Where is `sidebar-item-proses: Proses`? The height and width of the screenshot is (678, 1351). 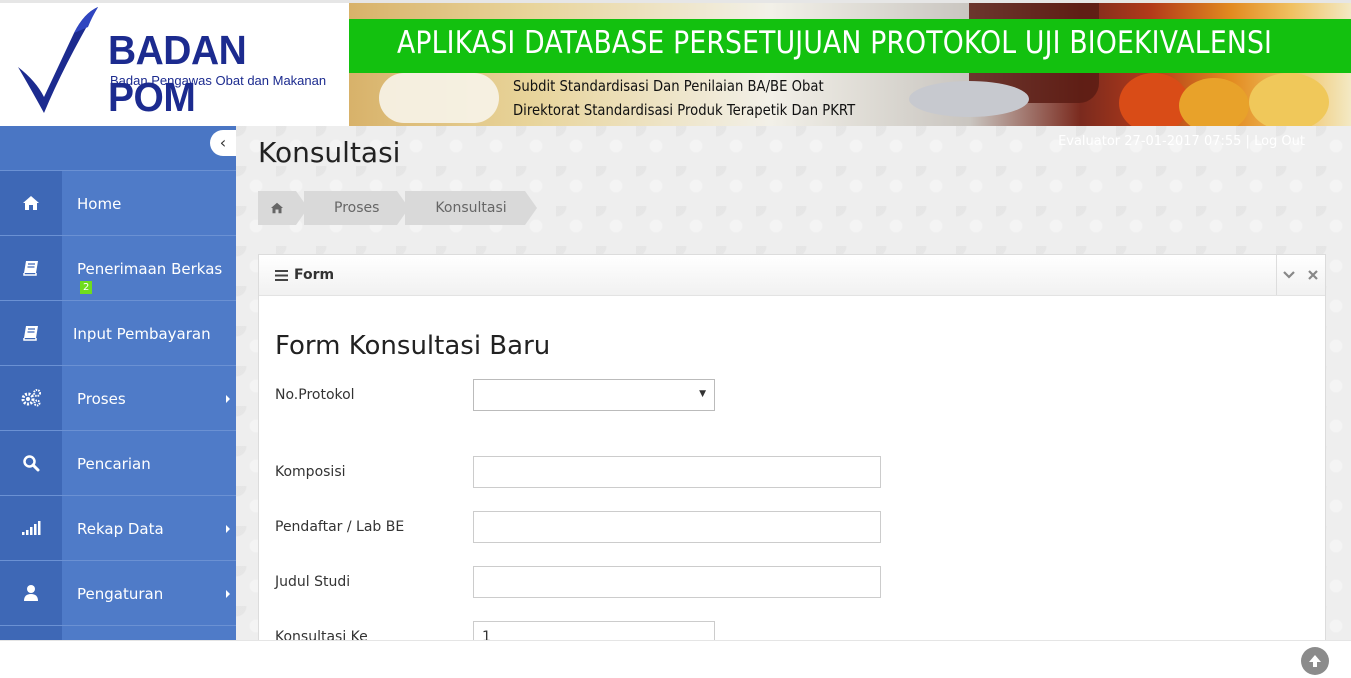 sidebar-item-proses: Proses is located at coordinates (118, 397).